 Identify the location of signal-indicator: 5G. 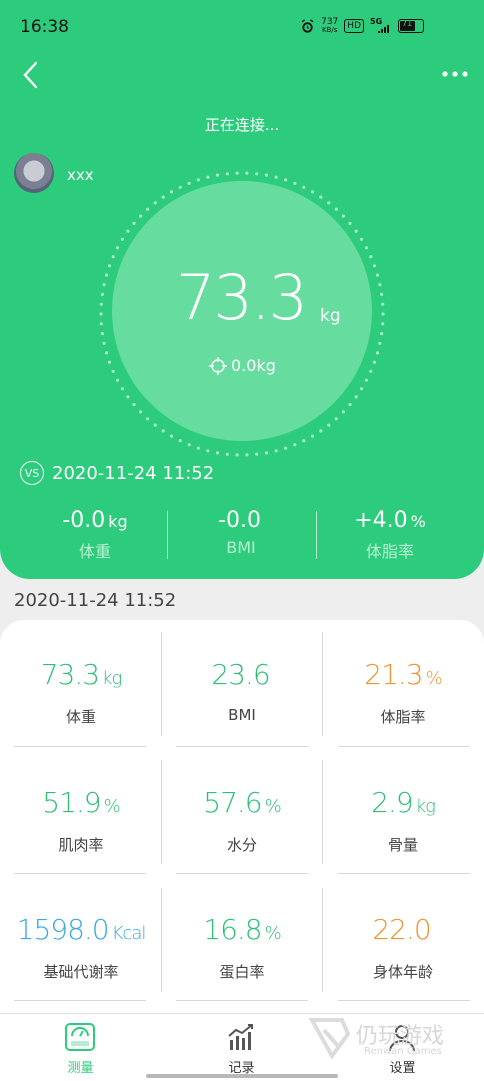
(381, 25).